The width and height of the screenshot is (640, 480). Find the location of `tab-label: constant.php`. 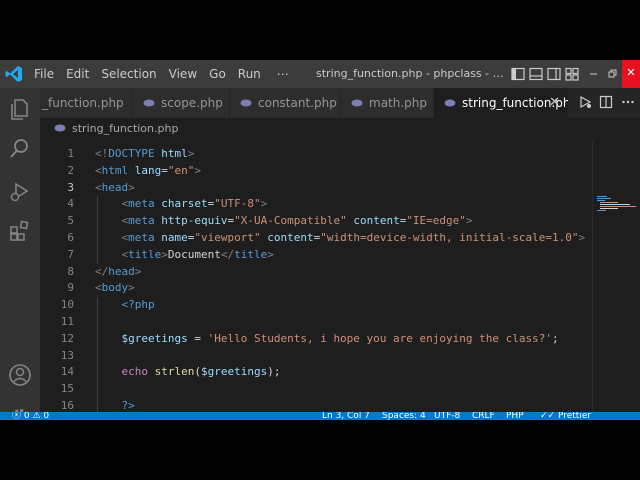

tab-label: constant.php is located at coordinates (297, 103).